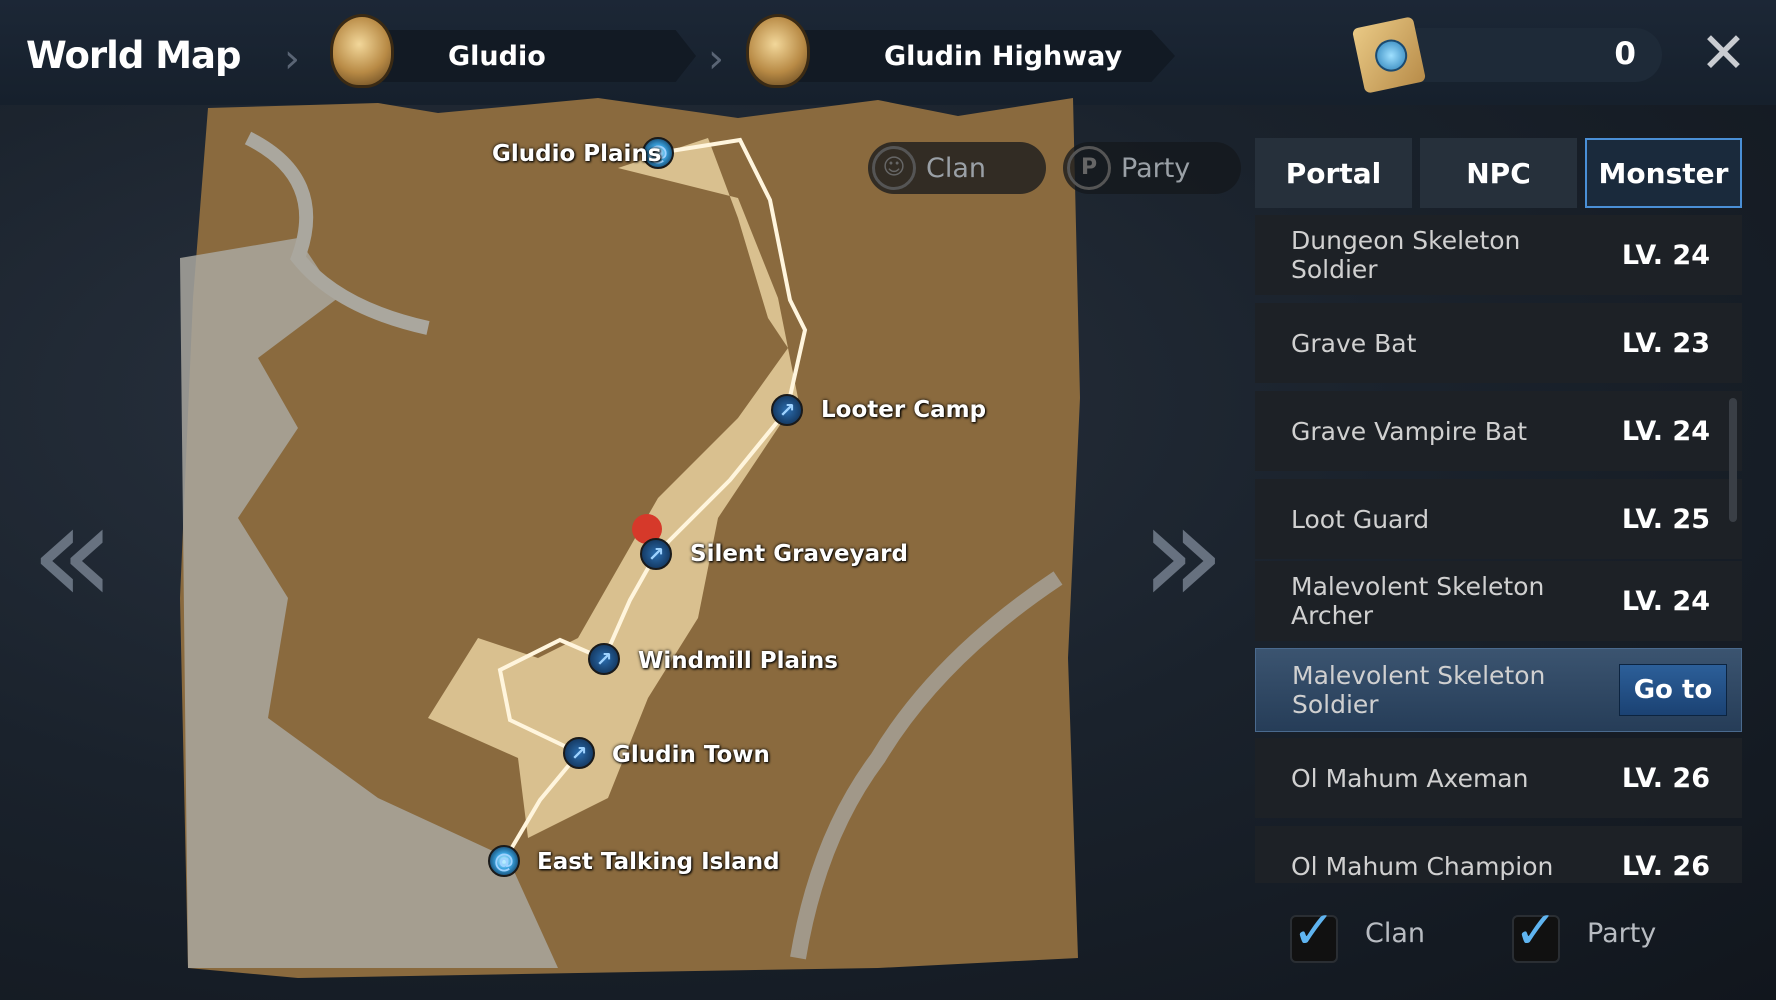  I want to click on list-item-selected: Malevolent Skeleton Soldier Go to, so click(1498, 690).